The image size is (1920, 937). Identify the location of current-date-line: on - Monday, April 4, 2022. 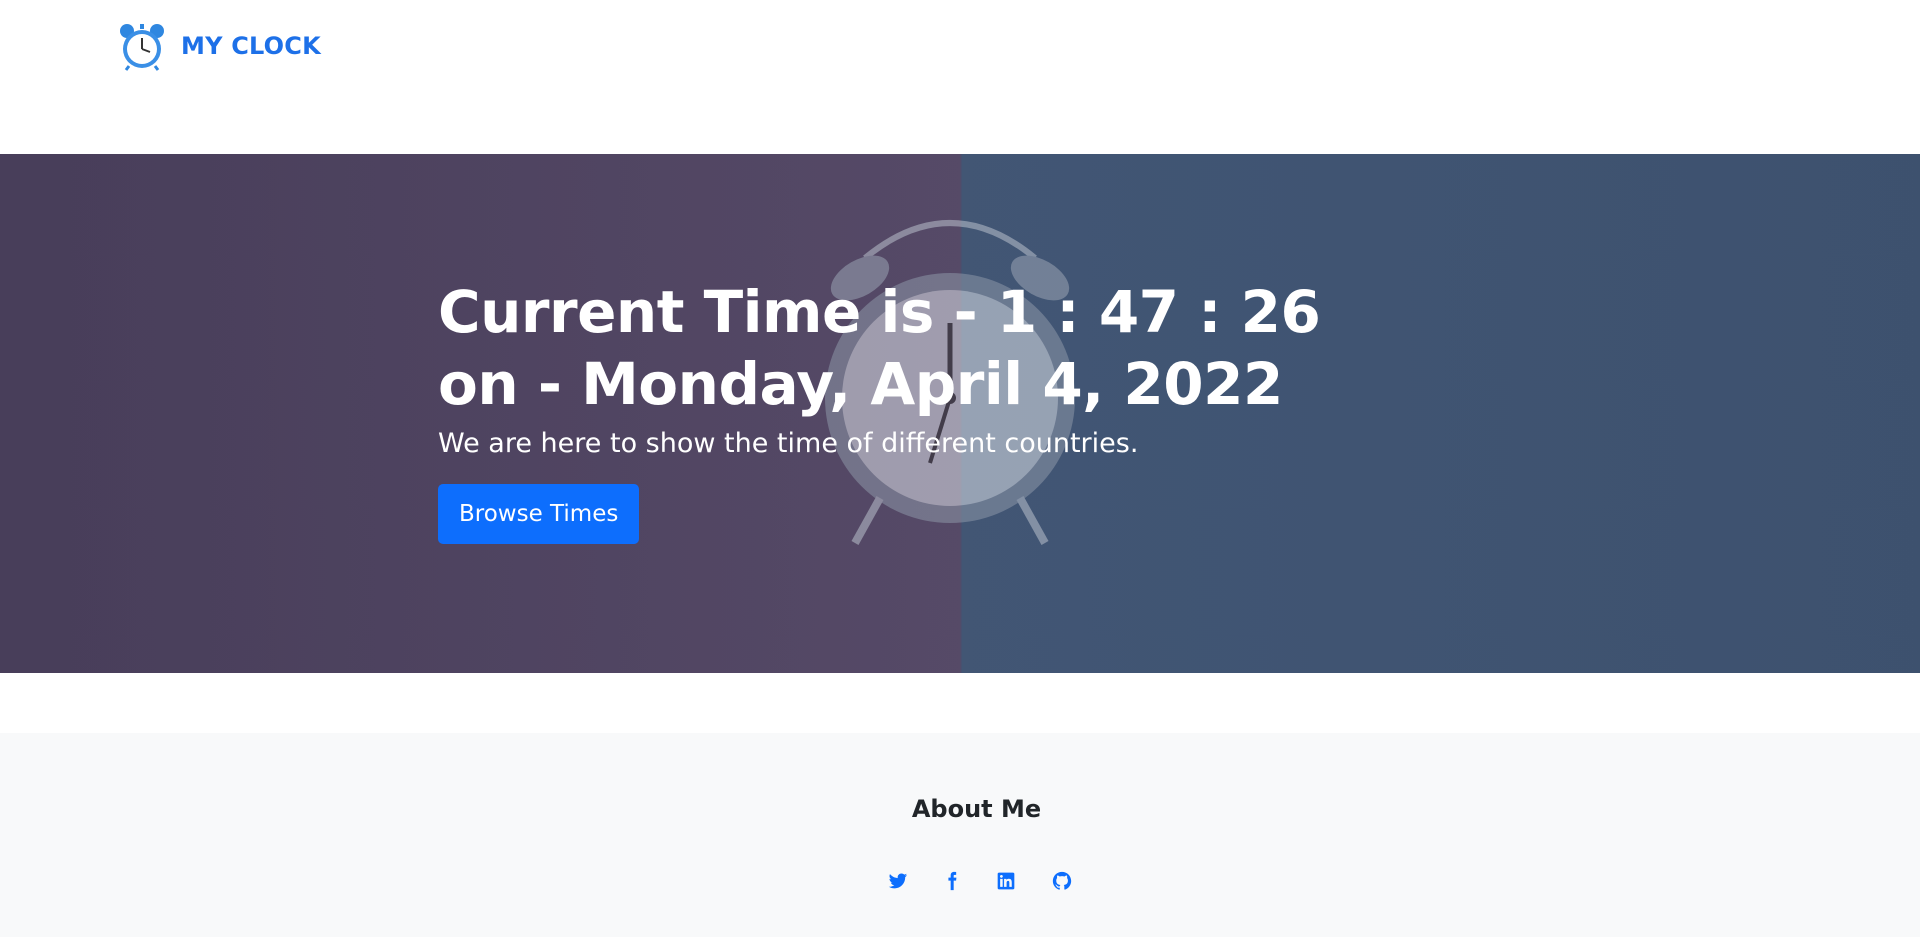
(860, 384).